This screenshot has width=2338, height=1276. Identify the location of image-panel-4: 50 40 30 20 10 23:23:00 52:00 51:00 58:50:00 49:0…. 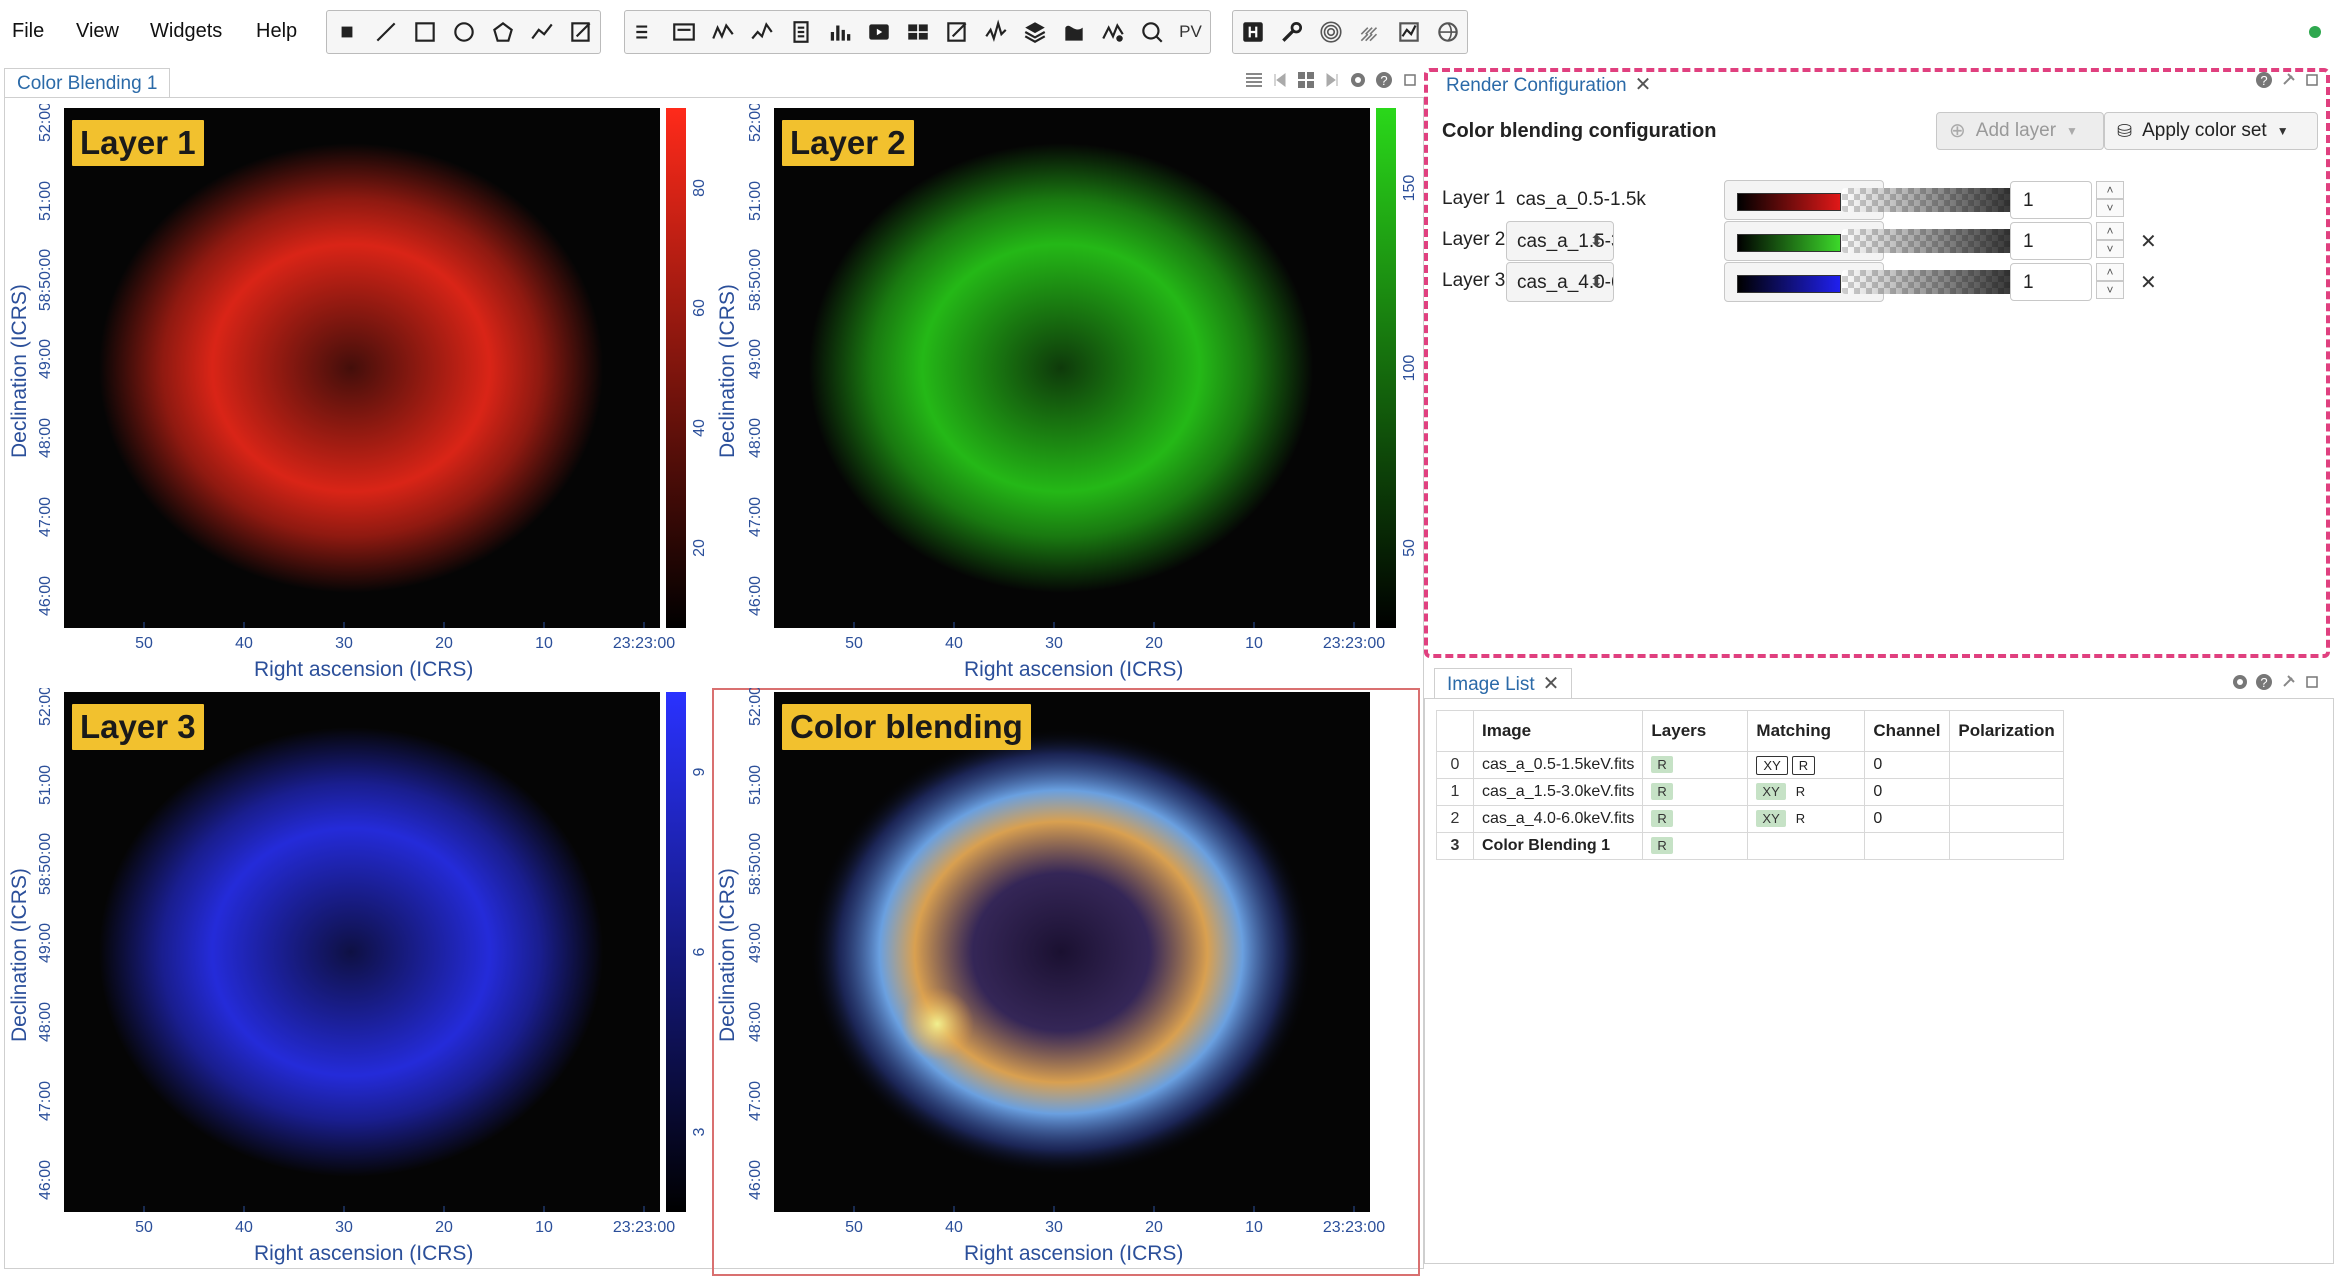
(1066, 982).